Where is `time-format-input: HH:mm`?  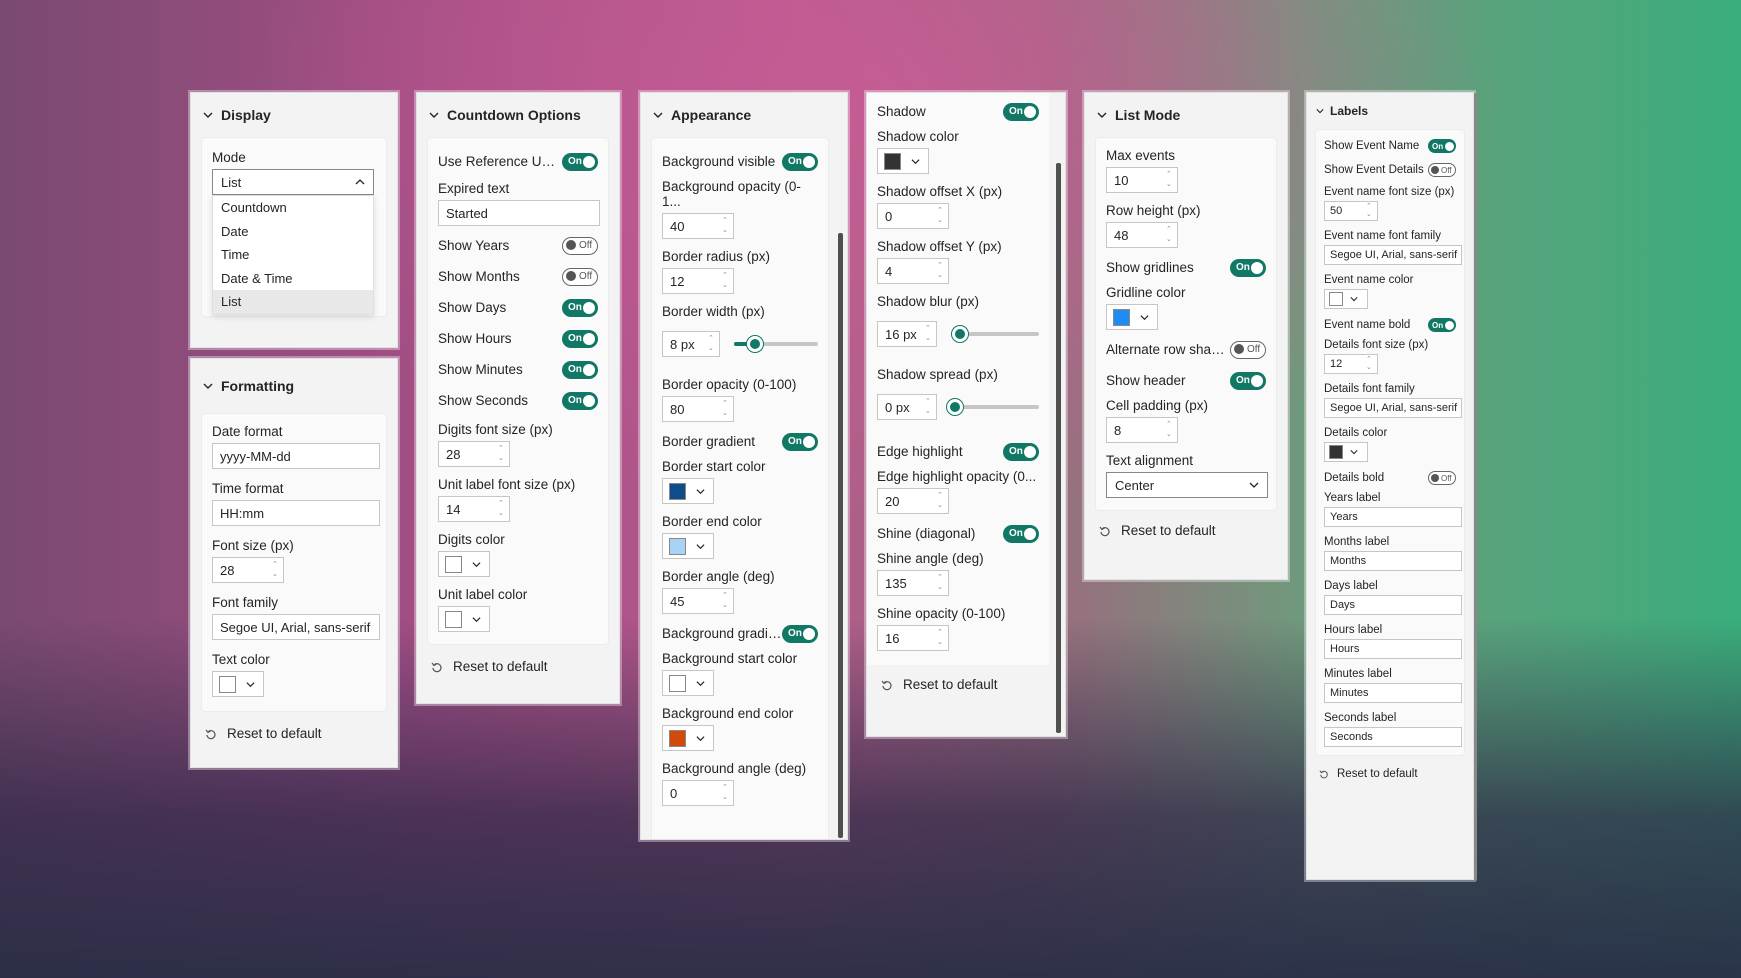 time-format-input: HH:mm is located at coordinates (296, 513).